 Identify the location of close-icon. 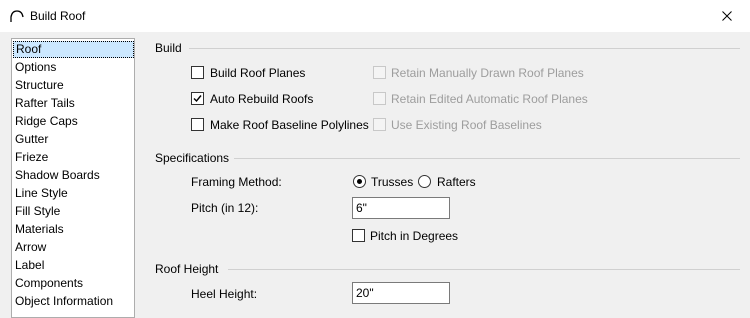
(727, 16).